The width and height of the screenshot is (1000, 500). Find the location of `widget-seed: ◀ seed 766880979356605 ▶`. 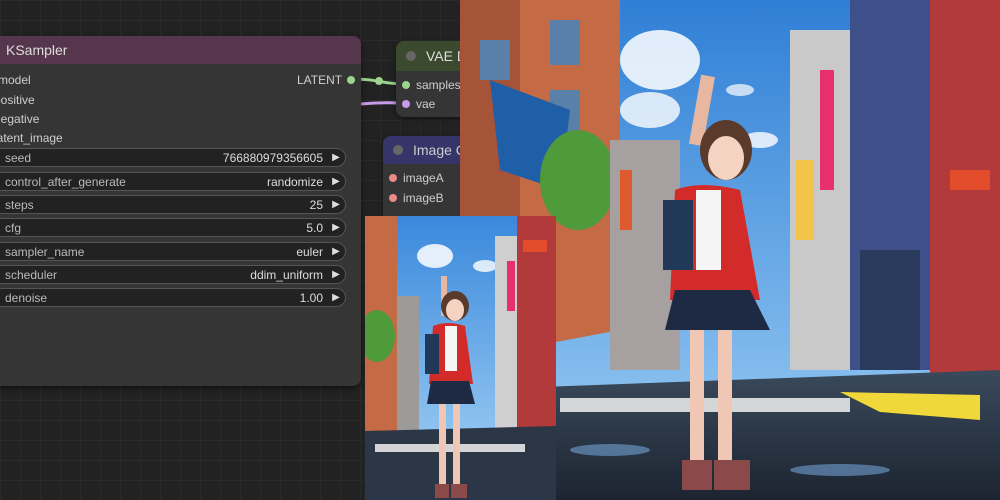

widget-seed: ◀ seed 766880979356605 ▶ is located at coordinates (173, 157).